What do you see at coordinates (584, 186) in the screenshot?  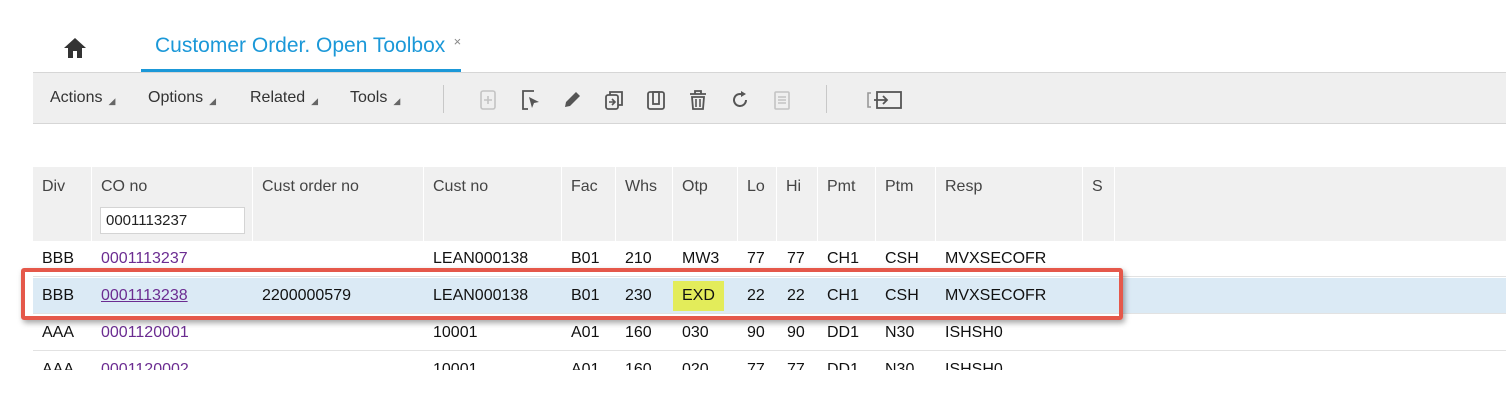 I see `column-label: Fac` at bounding box center [584, 186].